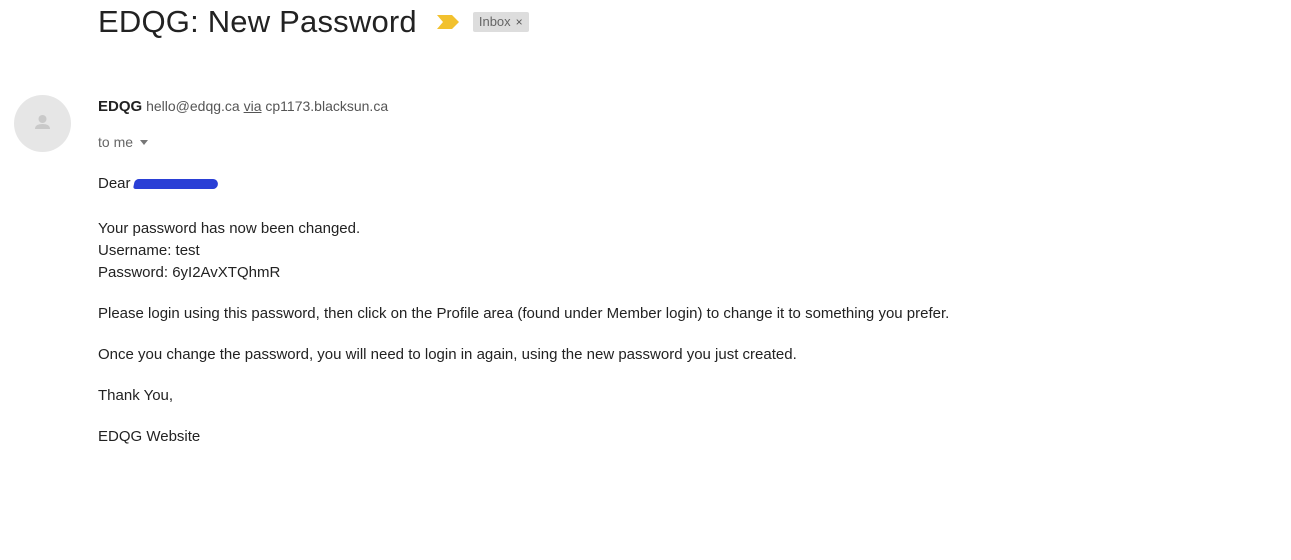  What do you see at coordinates (257, 21) in the screenshot?
I see `email-subject: EDQG: New Password` at bounding box center [257, 21].